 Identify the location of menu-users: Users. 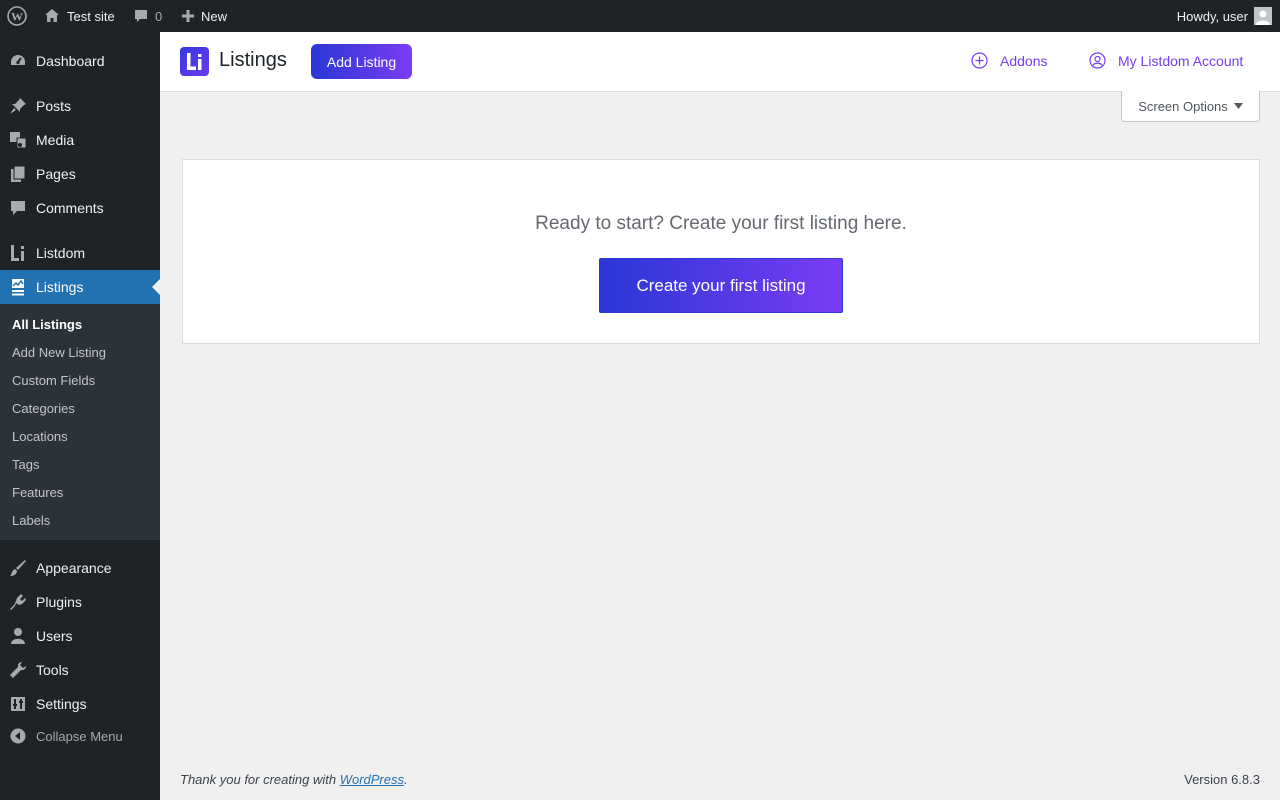
(80, 636).